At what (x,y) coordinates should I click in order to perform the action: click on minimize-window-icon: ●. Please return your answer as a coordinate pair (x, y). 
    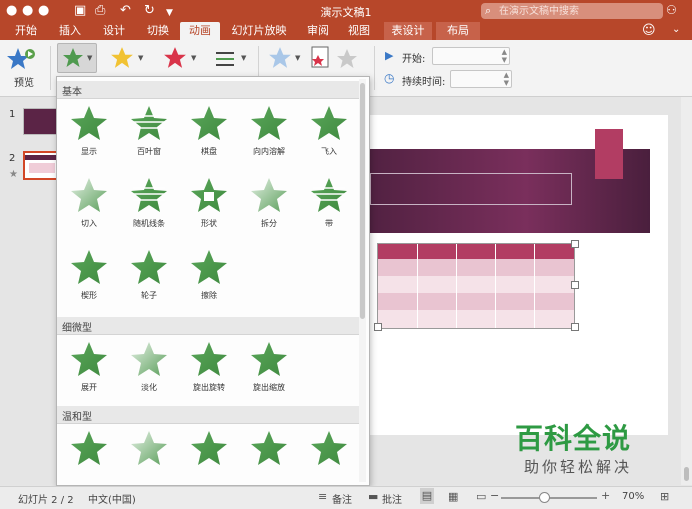
    Looking at the image, I should click on (27, 11).